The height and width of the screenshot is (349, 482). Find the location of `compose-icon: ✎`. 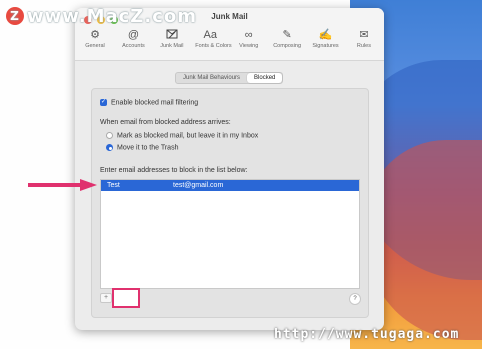

compose-icon: ✎ is located at coordinates (287, 35).